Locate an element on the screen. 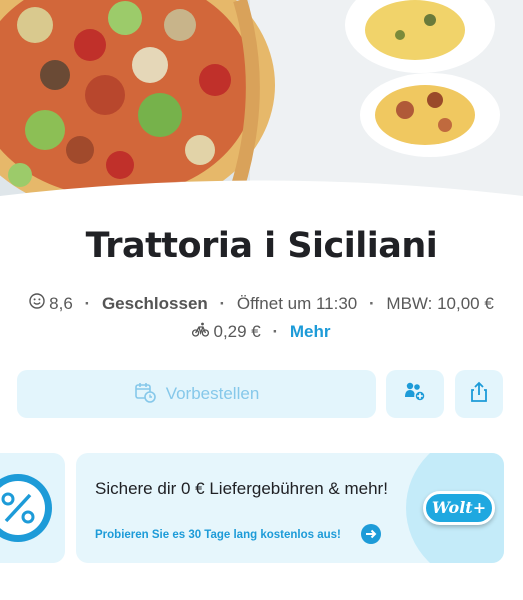 The height and width of the screenshot is (600, 523). promo-card-previous is located at coordinates (32, 508).